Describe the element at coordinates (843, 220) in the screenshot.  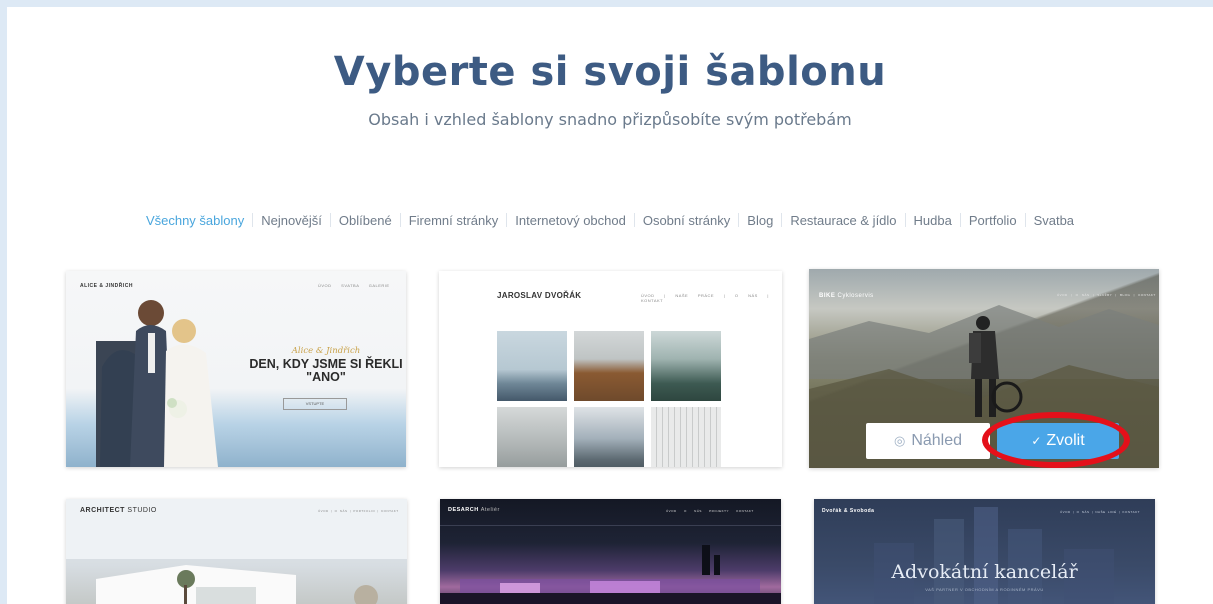
I see `filter-restaurant: Restaurace & jídlo` at that location.